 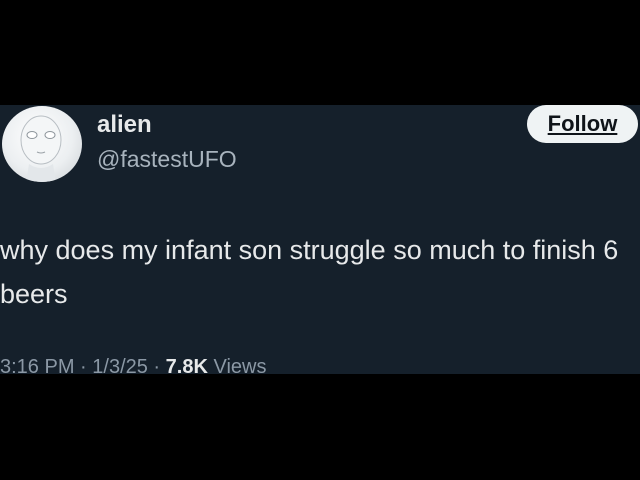 What do you see at coordinates (582, 124) in the screenshot?
I see `follow-button: Follow` at bounding box center [582, 124].